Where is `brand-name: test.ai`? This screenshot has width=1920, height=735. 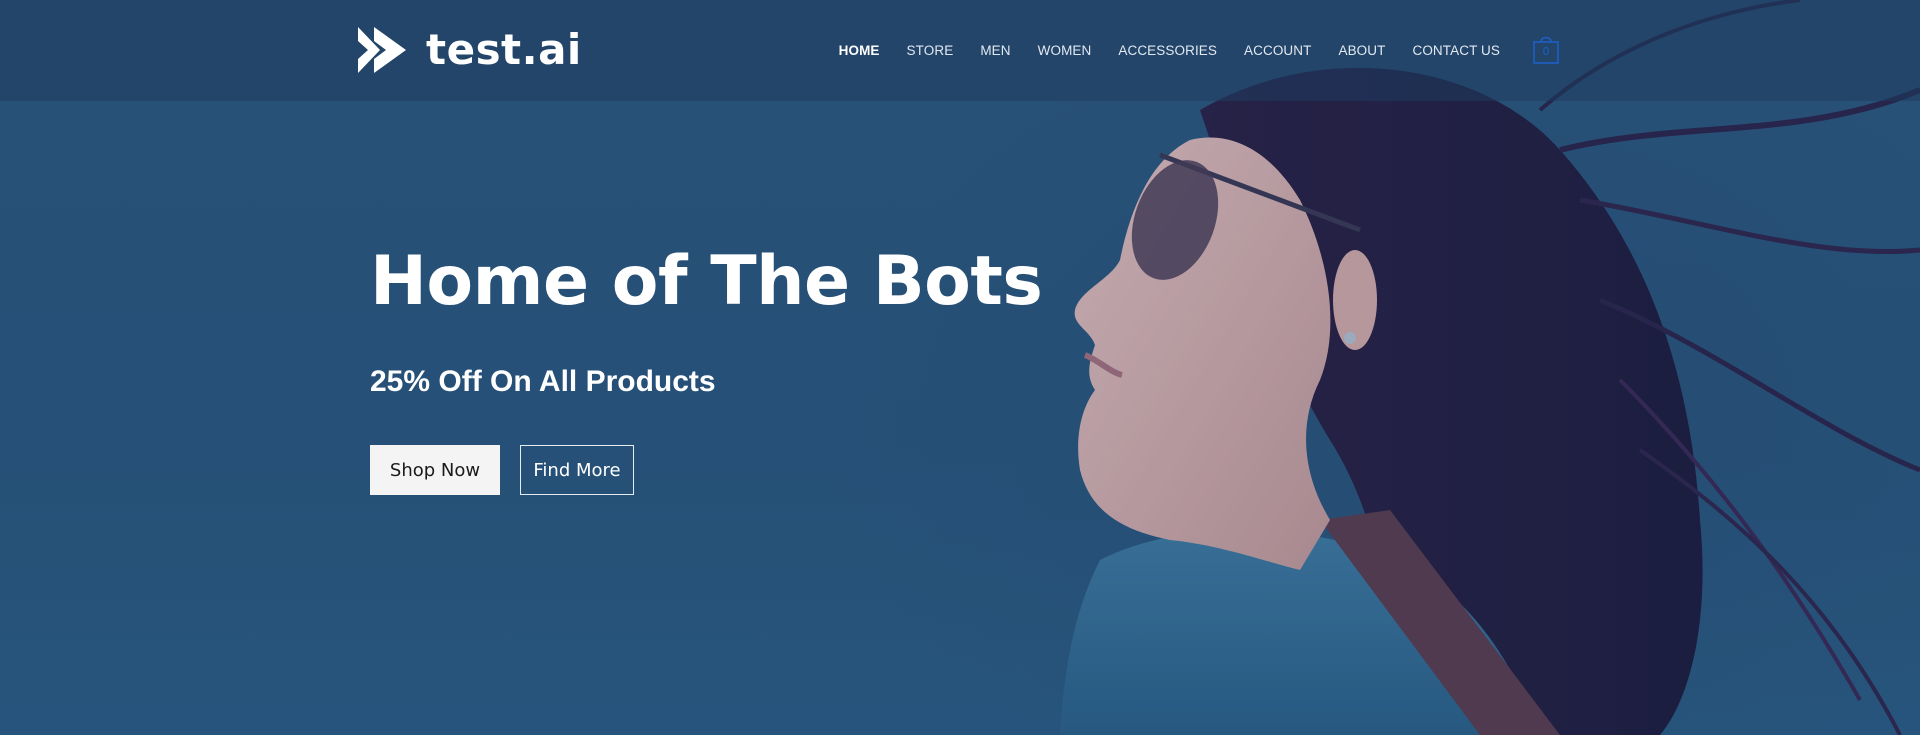 brand-name: test.ai is located at coordinates (504, 49).